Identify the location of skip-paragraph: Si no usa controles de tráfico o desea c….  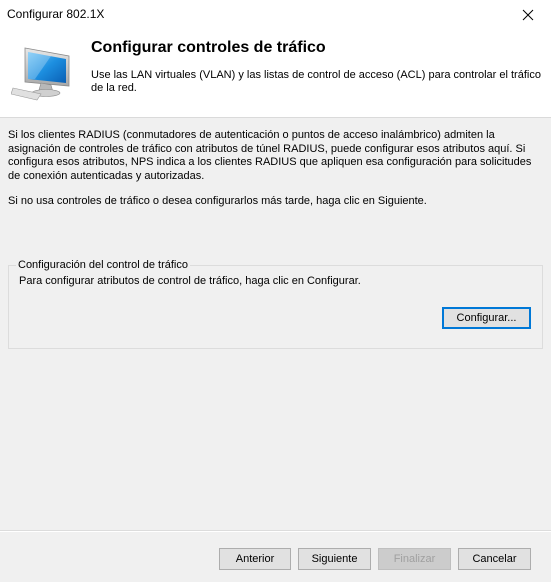
(217, 201).